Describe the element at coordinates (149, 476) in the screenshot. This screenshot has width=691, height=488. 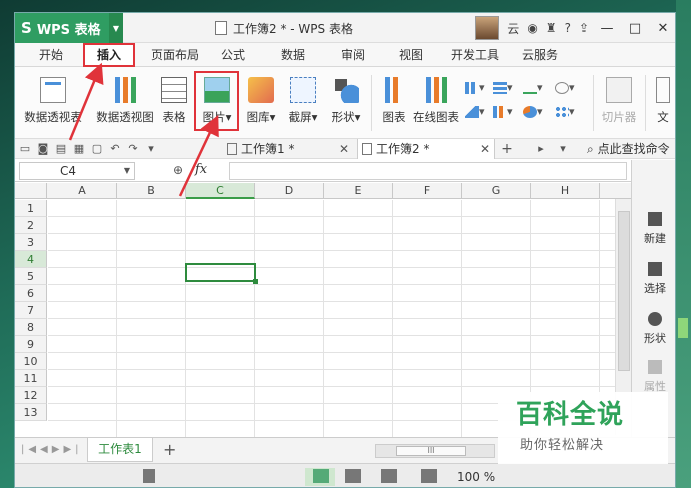
I see `calendar-icon` at that location.